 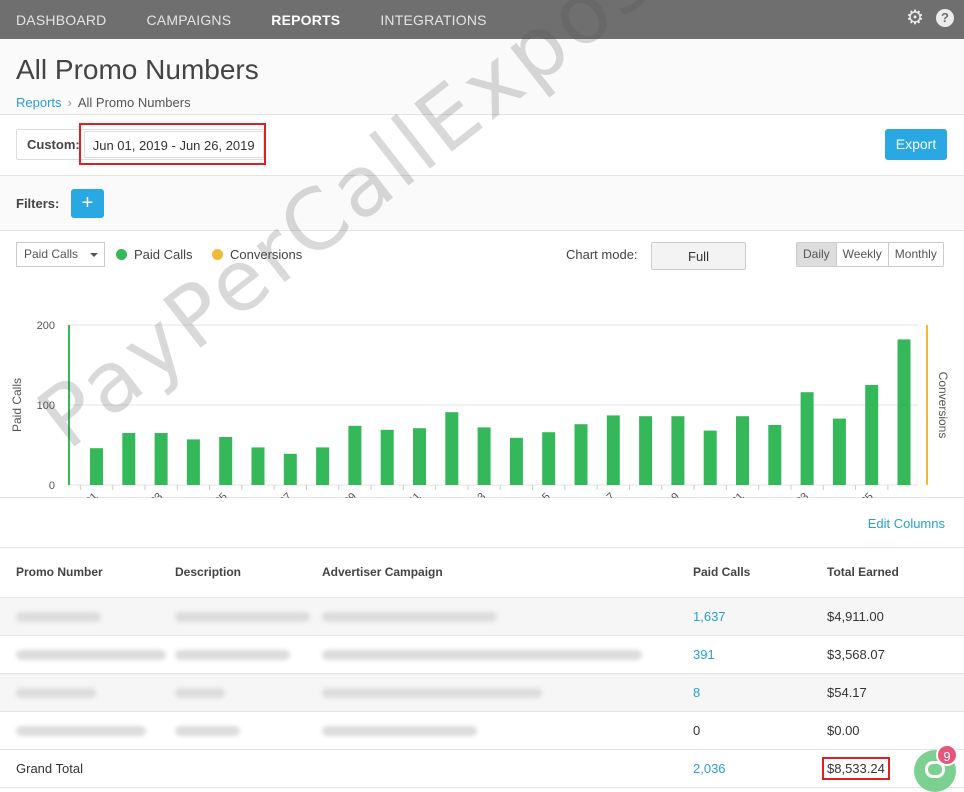 What do you see at coordinates (134, 102) in the screenshot?
I see `breadcrumb-current: All Promo Numbers` at bounding box center [134, 102].